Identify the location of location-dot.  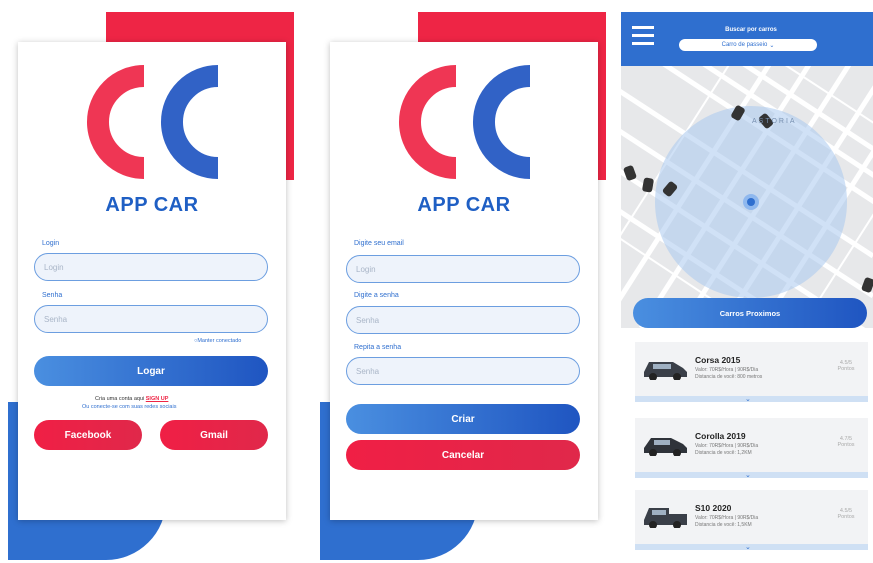
(751, 202).